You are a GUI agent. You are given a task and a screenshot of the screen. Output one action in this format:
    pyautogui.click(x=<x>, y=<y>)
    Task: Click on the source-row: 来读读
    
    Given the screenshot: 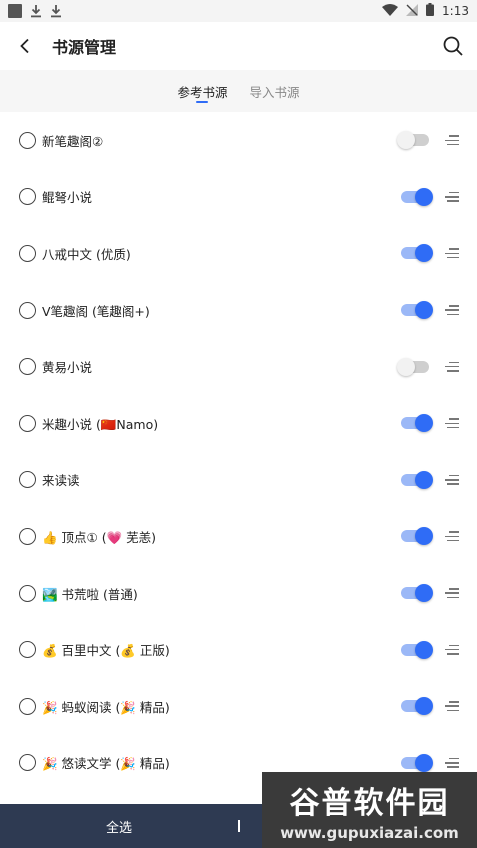 What is the action you would take?
    pyautogui.click(x=238, y=480)
    